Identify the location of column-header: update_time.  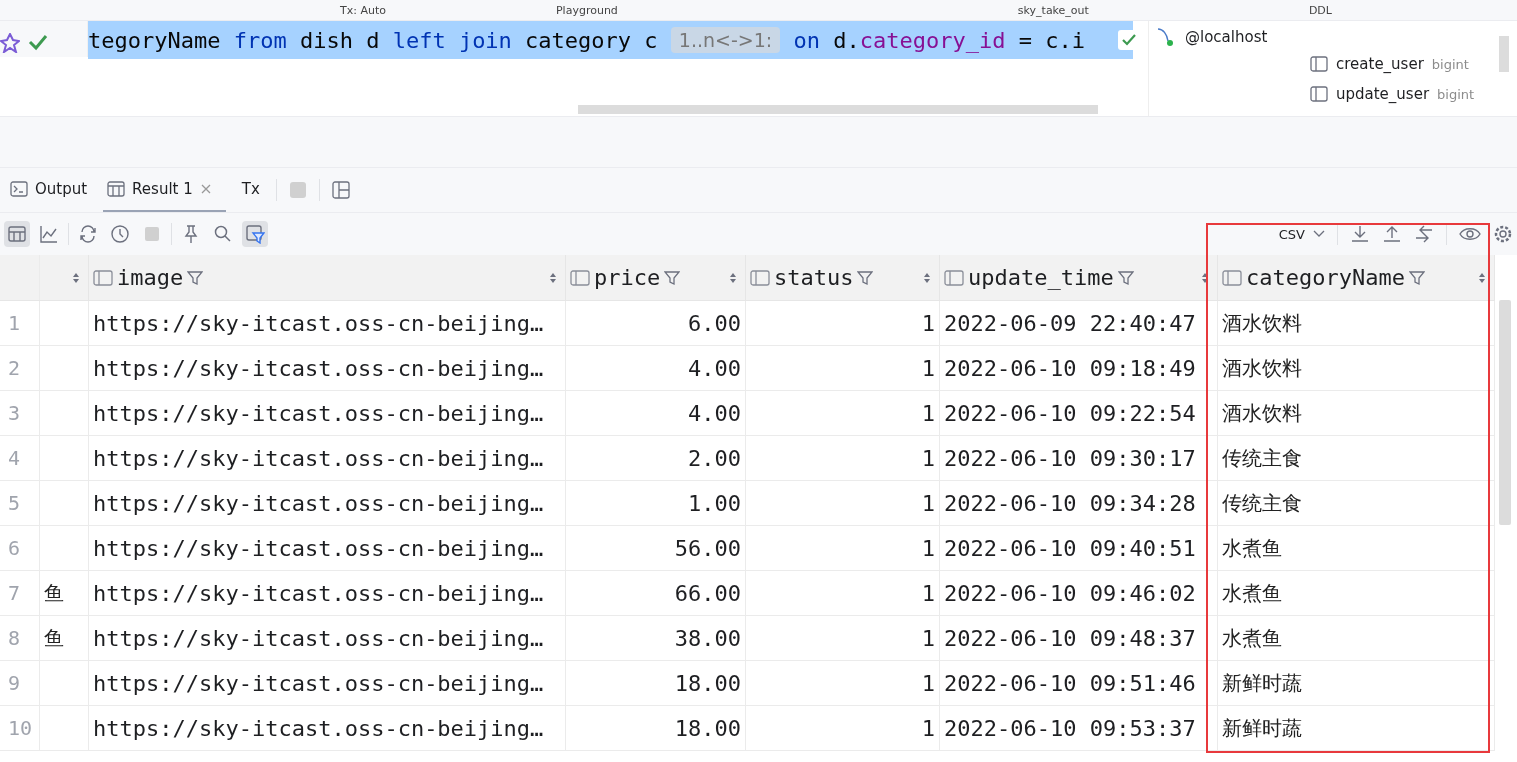
(1041, 277).